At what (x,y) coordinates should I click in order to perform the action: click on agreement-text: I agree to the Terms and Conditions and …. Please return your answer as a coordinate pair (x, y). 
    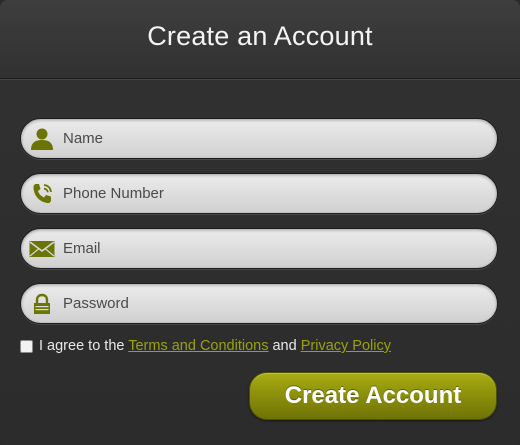
    Looking at the image, I should click on (215, 346).